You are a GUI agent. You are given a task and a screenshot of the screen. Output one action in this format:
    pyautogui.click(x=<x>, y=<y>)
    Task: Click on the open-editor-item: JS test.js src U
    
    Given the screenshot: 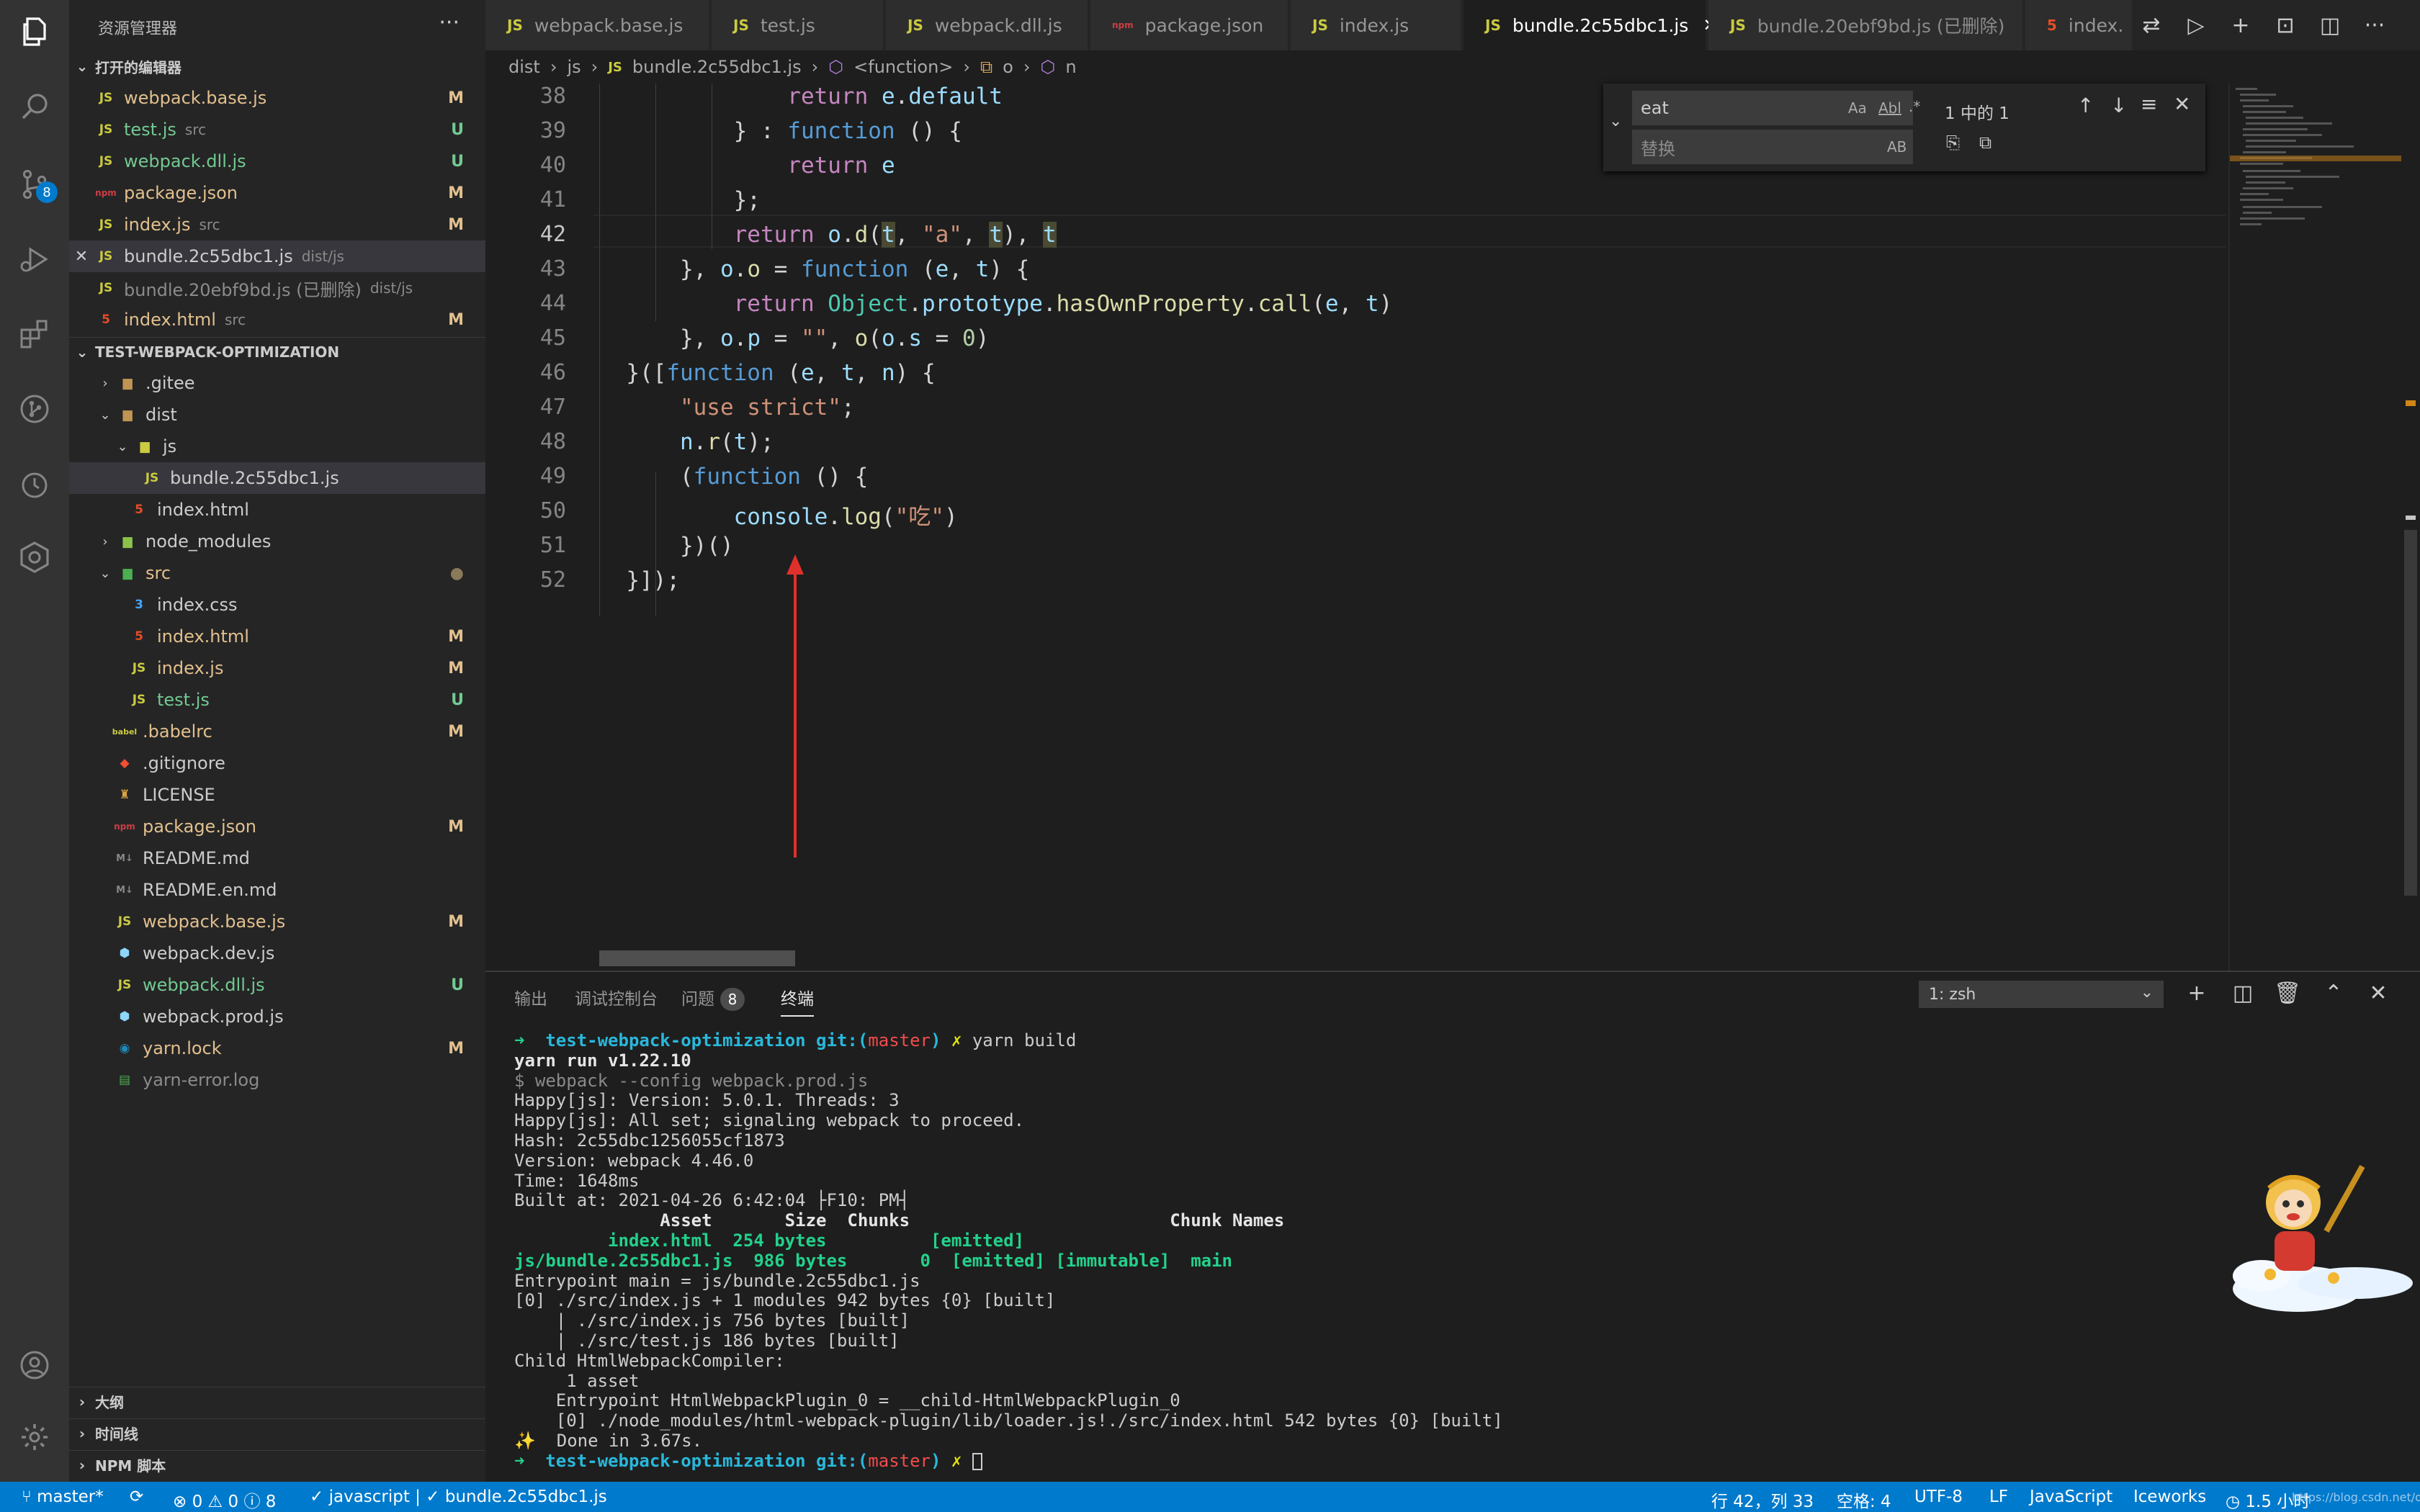 What is the action you would take?
    pyautogui.click(x=277, y=129)
    